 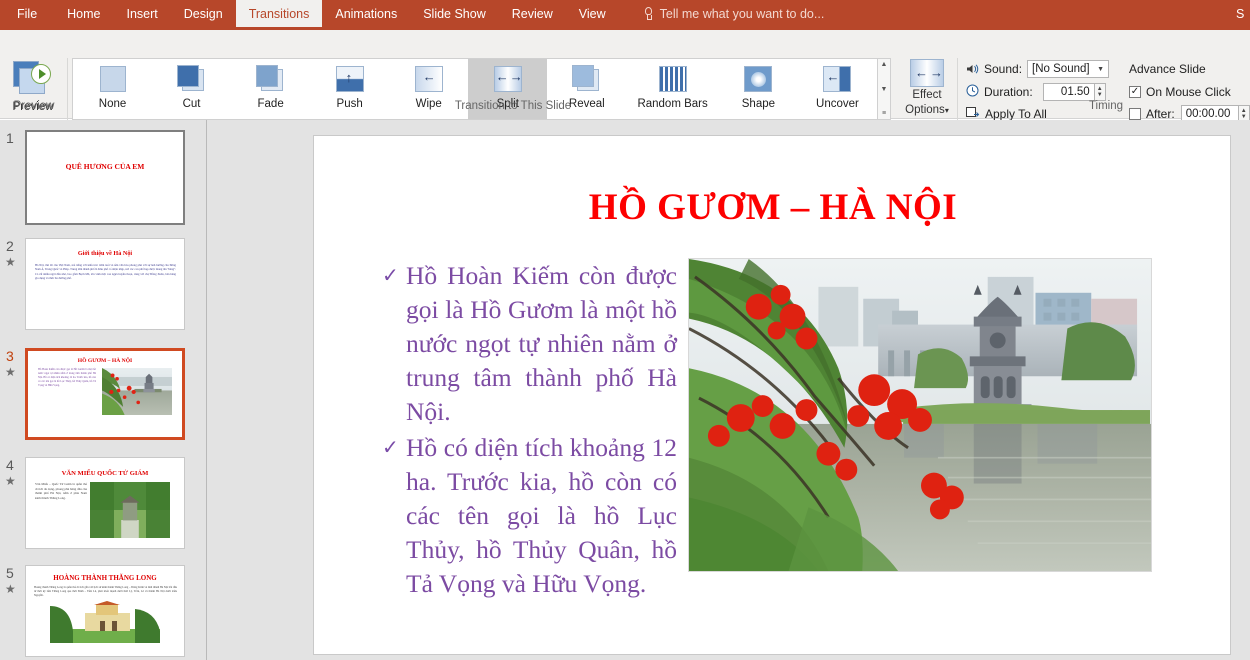 I want to click on group-label-preview: Preview, so click(x=34, y=106).